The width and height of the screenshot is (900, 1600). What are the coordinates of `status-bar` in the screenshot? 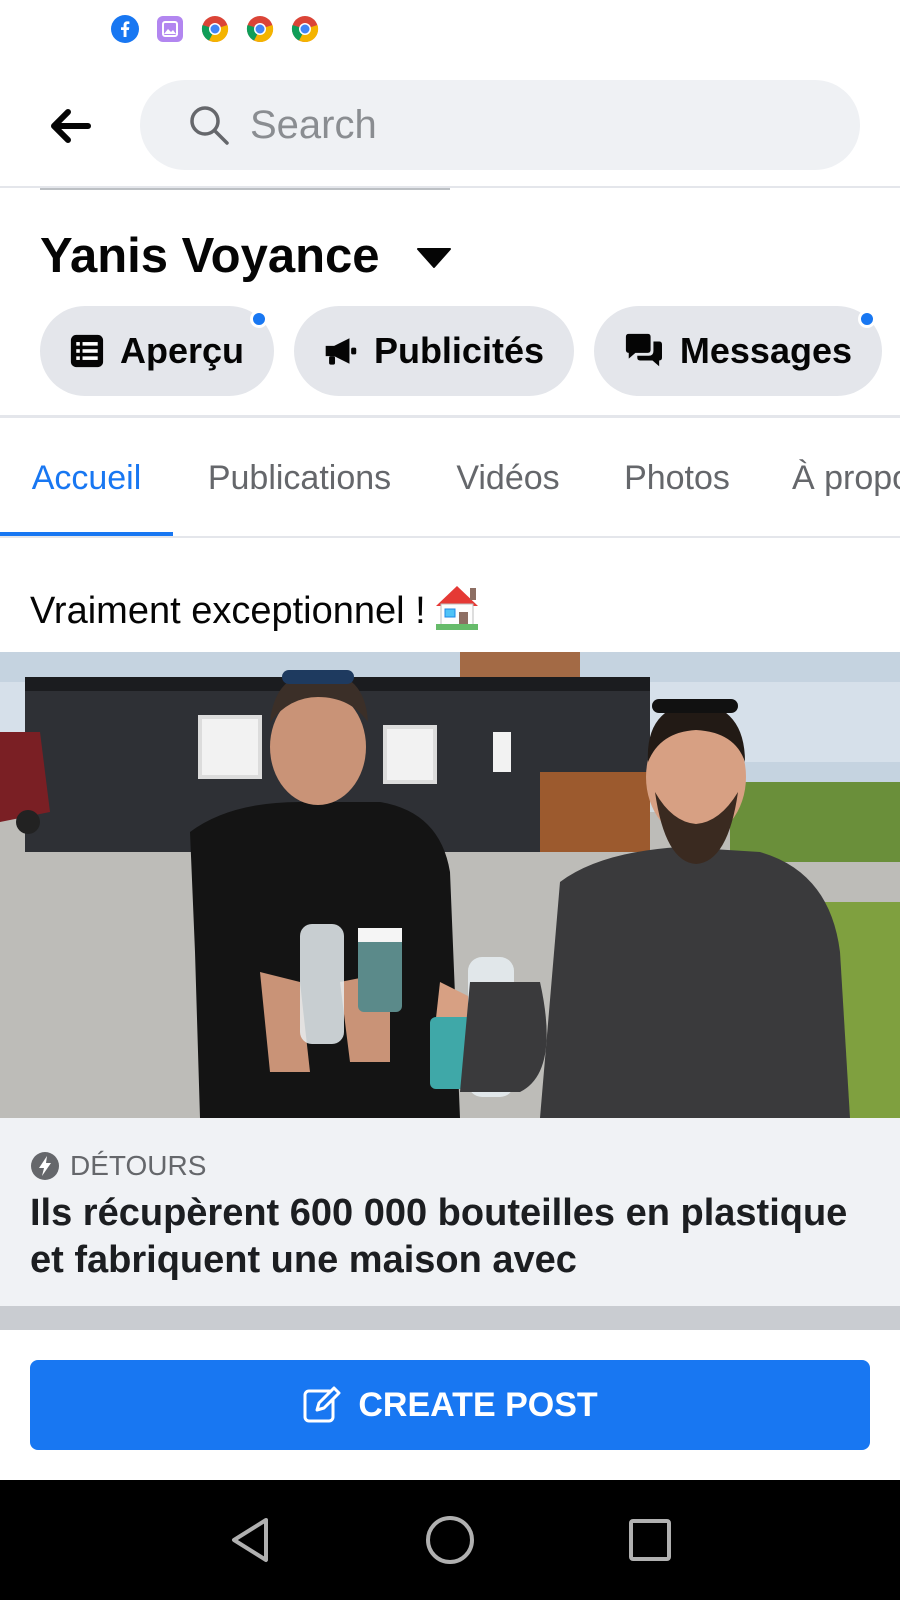 It's located at (450, 30).